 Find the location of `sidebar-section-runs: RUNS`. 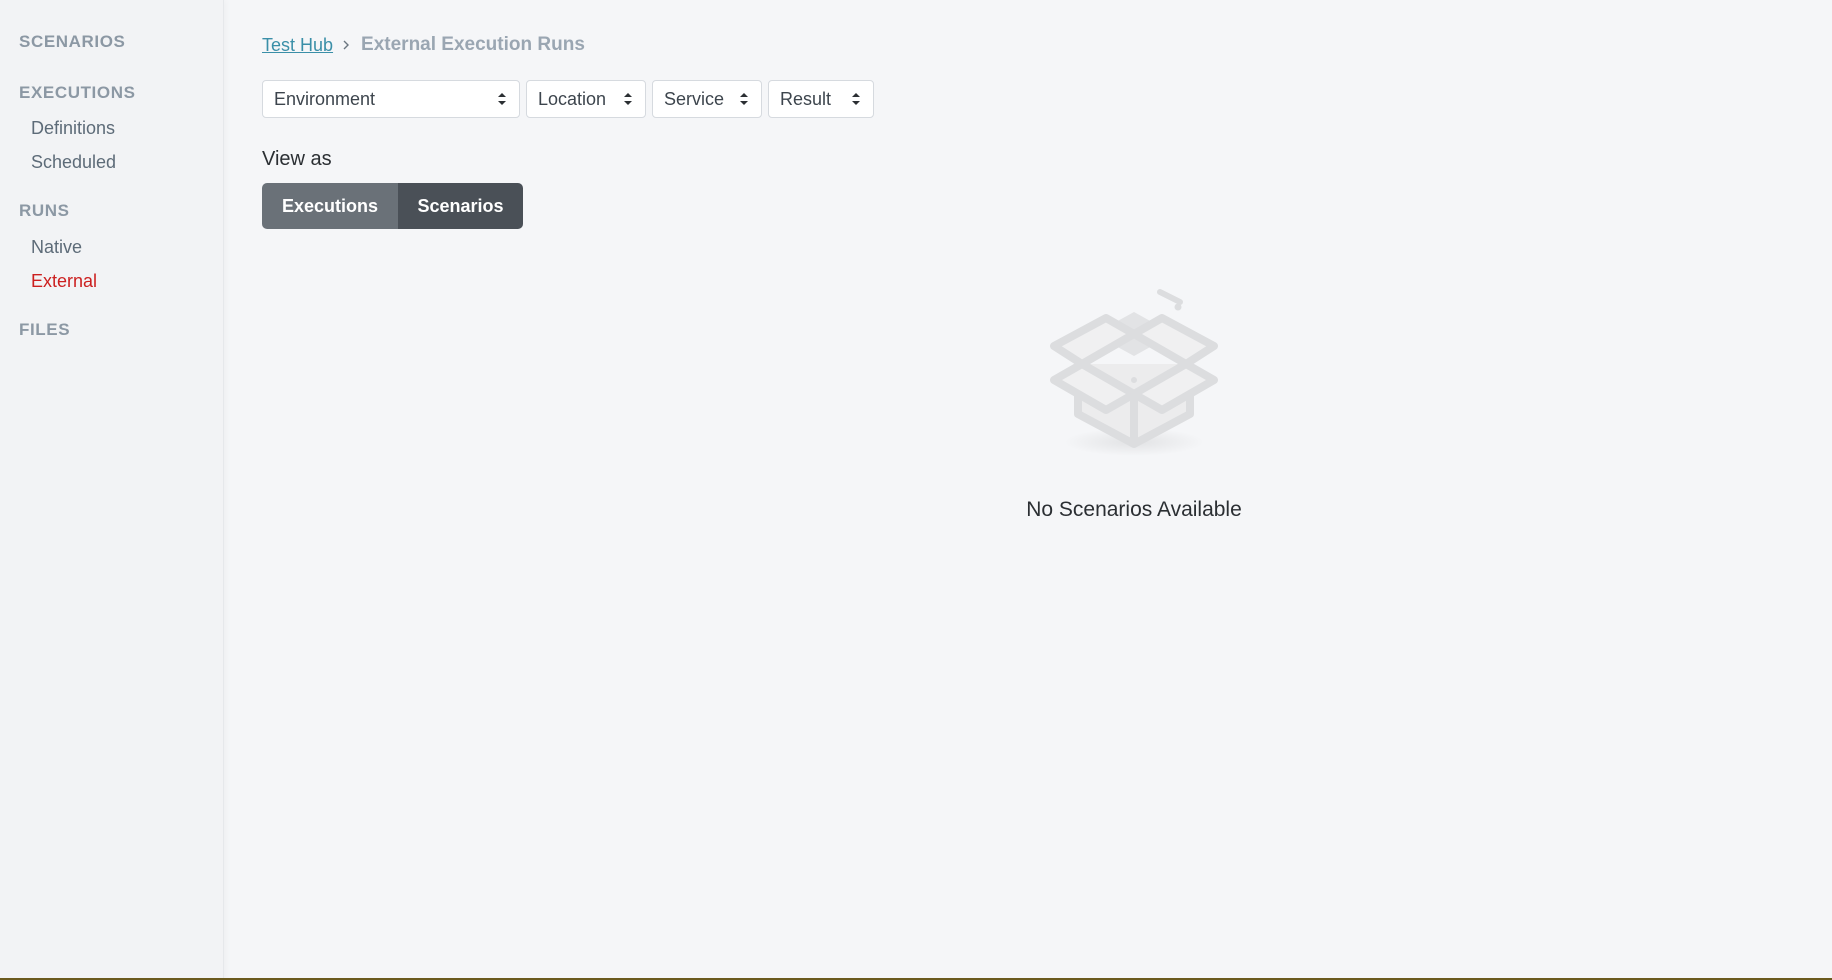

sidebar-section-runs: RUNS is located at coordinates (44, 211).